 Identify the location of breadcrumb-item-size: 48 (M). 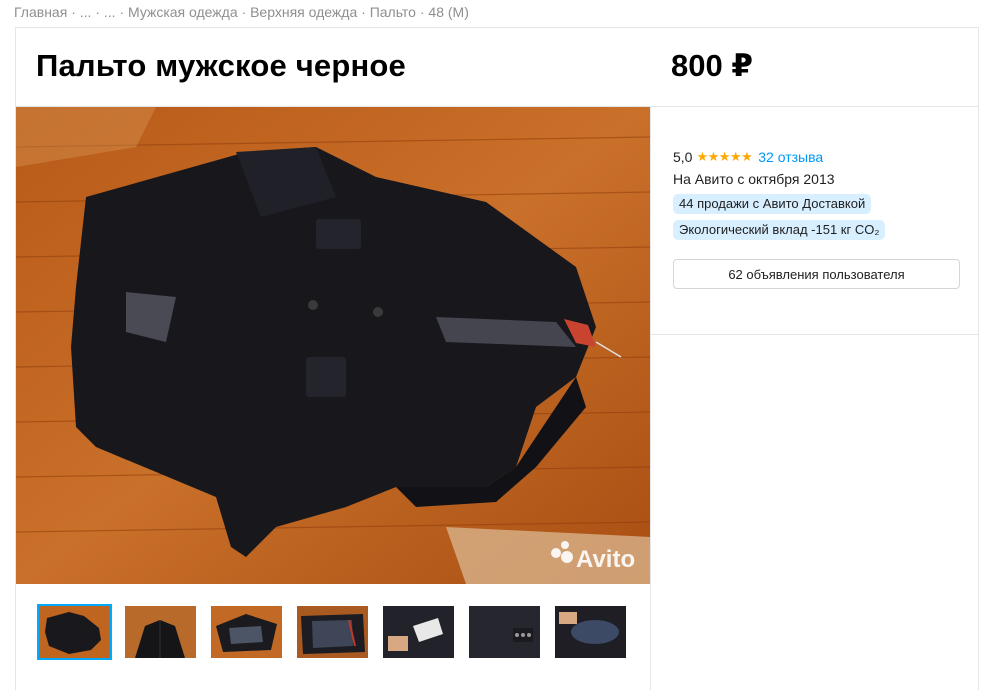
(448, 12).